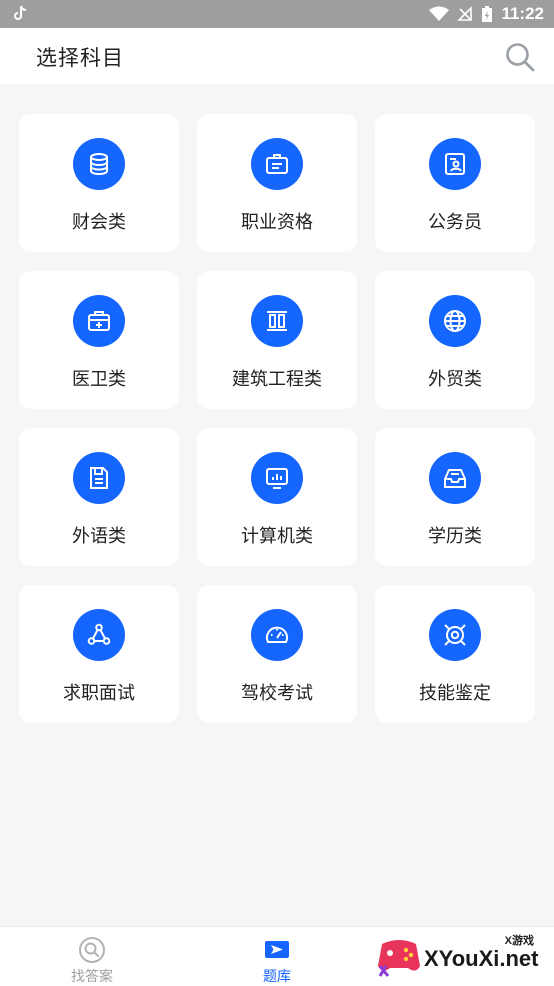 This screenshot has height=986, width=554. I want to click on monitor-chart-icon, so click(277, 478).